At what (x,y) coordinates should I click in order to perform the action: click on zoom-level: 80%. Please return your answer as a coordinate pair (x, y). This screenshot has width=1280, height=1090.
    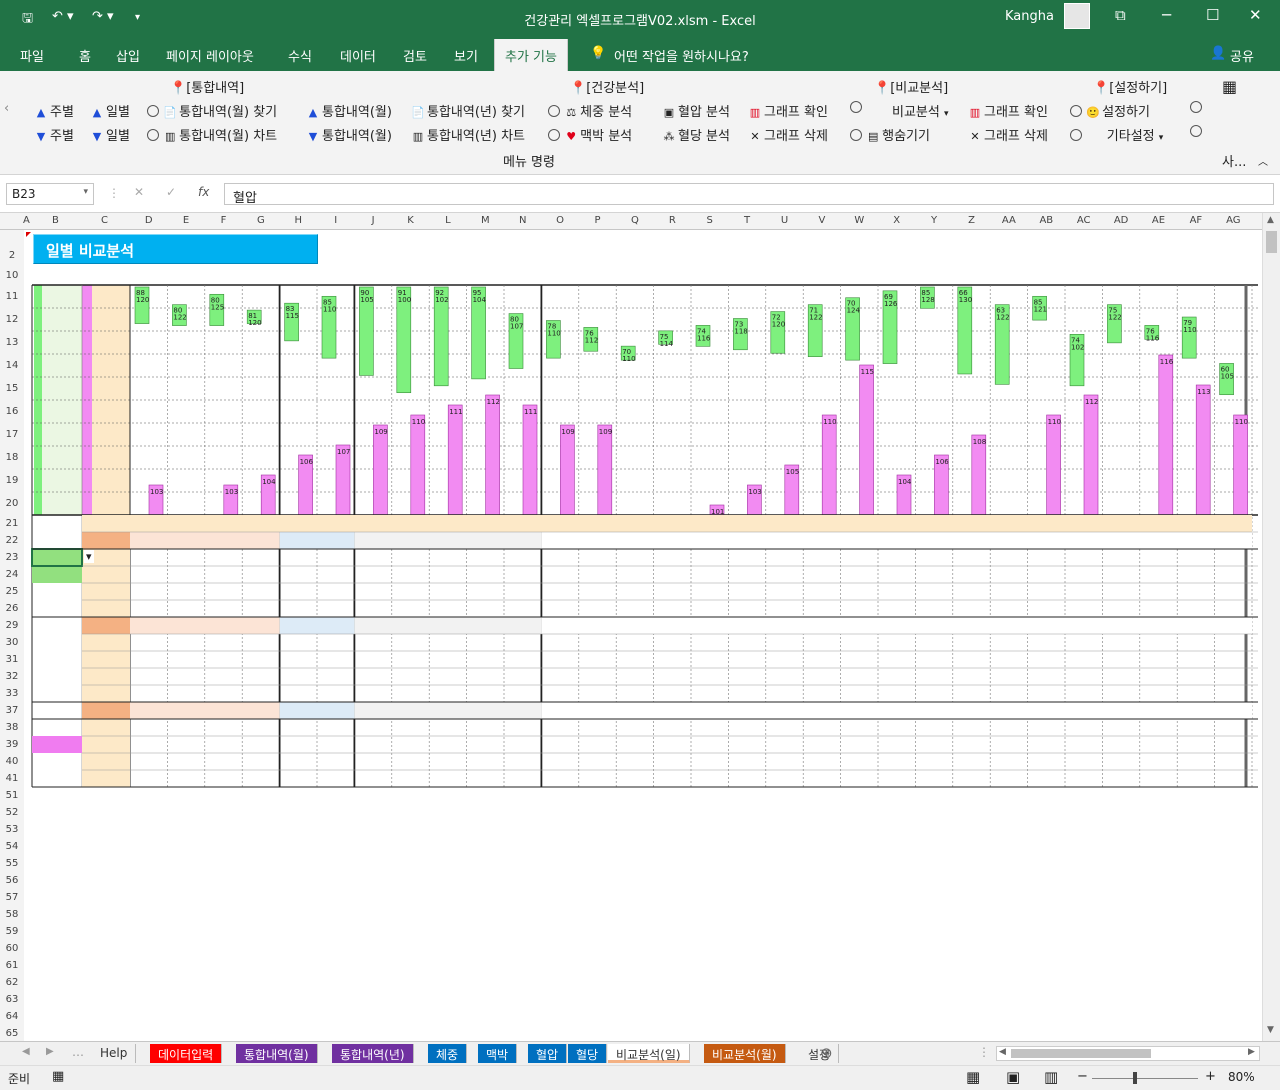
    Looking at the image, I should click on (1241, 1077).